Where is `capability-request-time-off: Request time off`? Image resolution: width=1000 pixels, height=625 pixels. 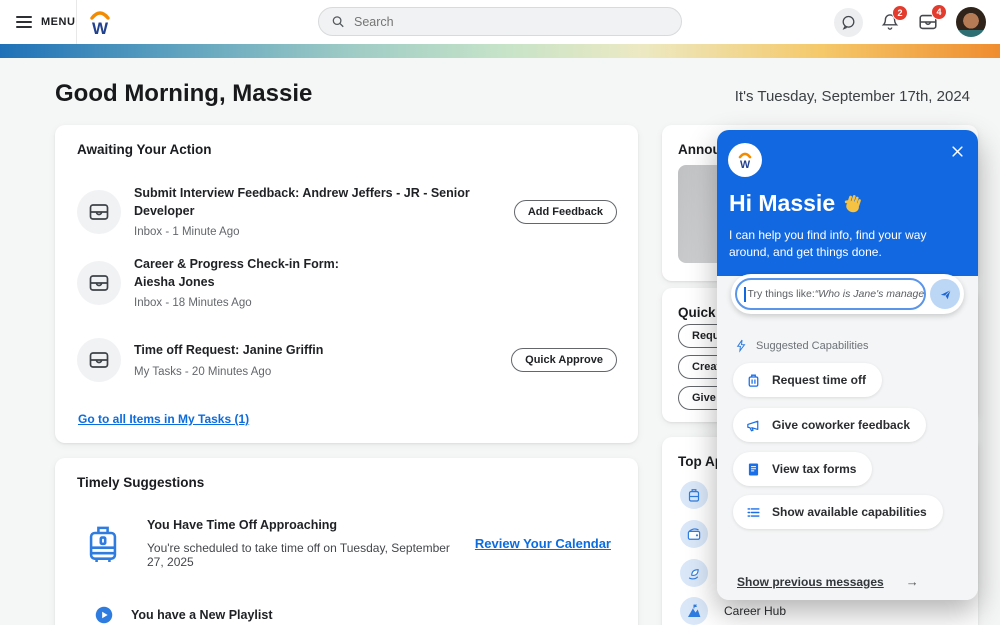
capability-request-time-off: Request time off is located at coordinates (808, 380).